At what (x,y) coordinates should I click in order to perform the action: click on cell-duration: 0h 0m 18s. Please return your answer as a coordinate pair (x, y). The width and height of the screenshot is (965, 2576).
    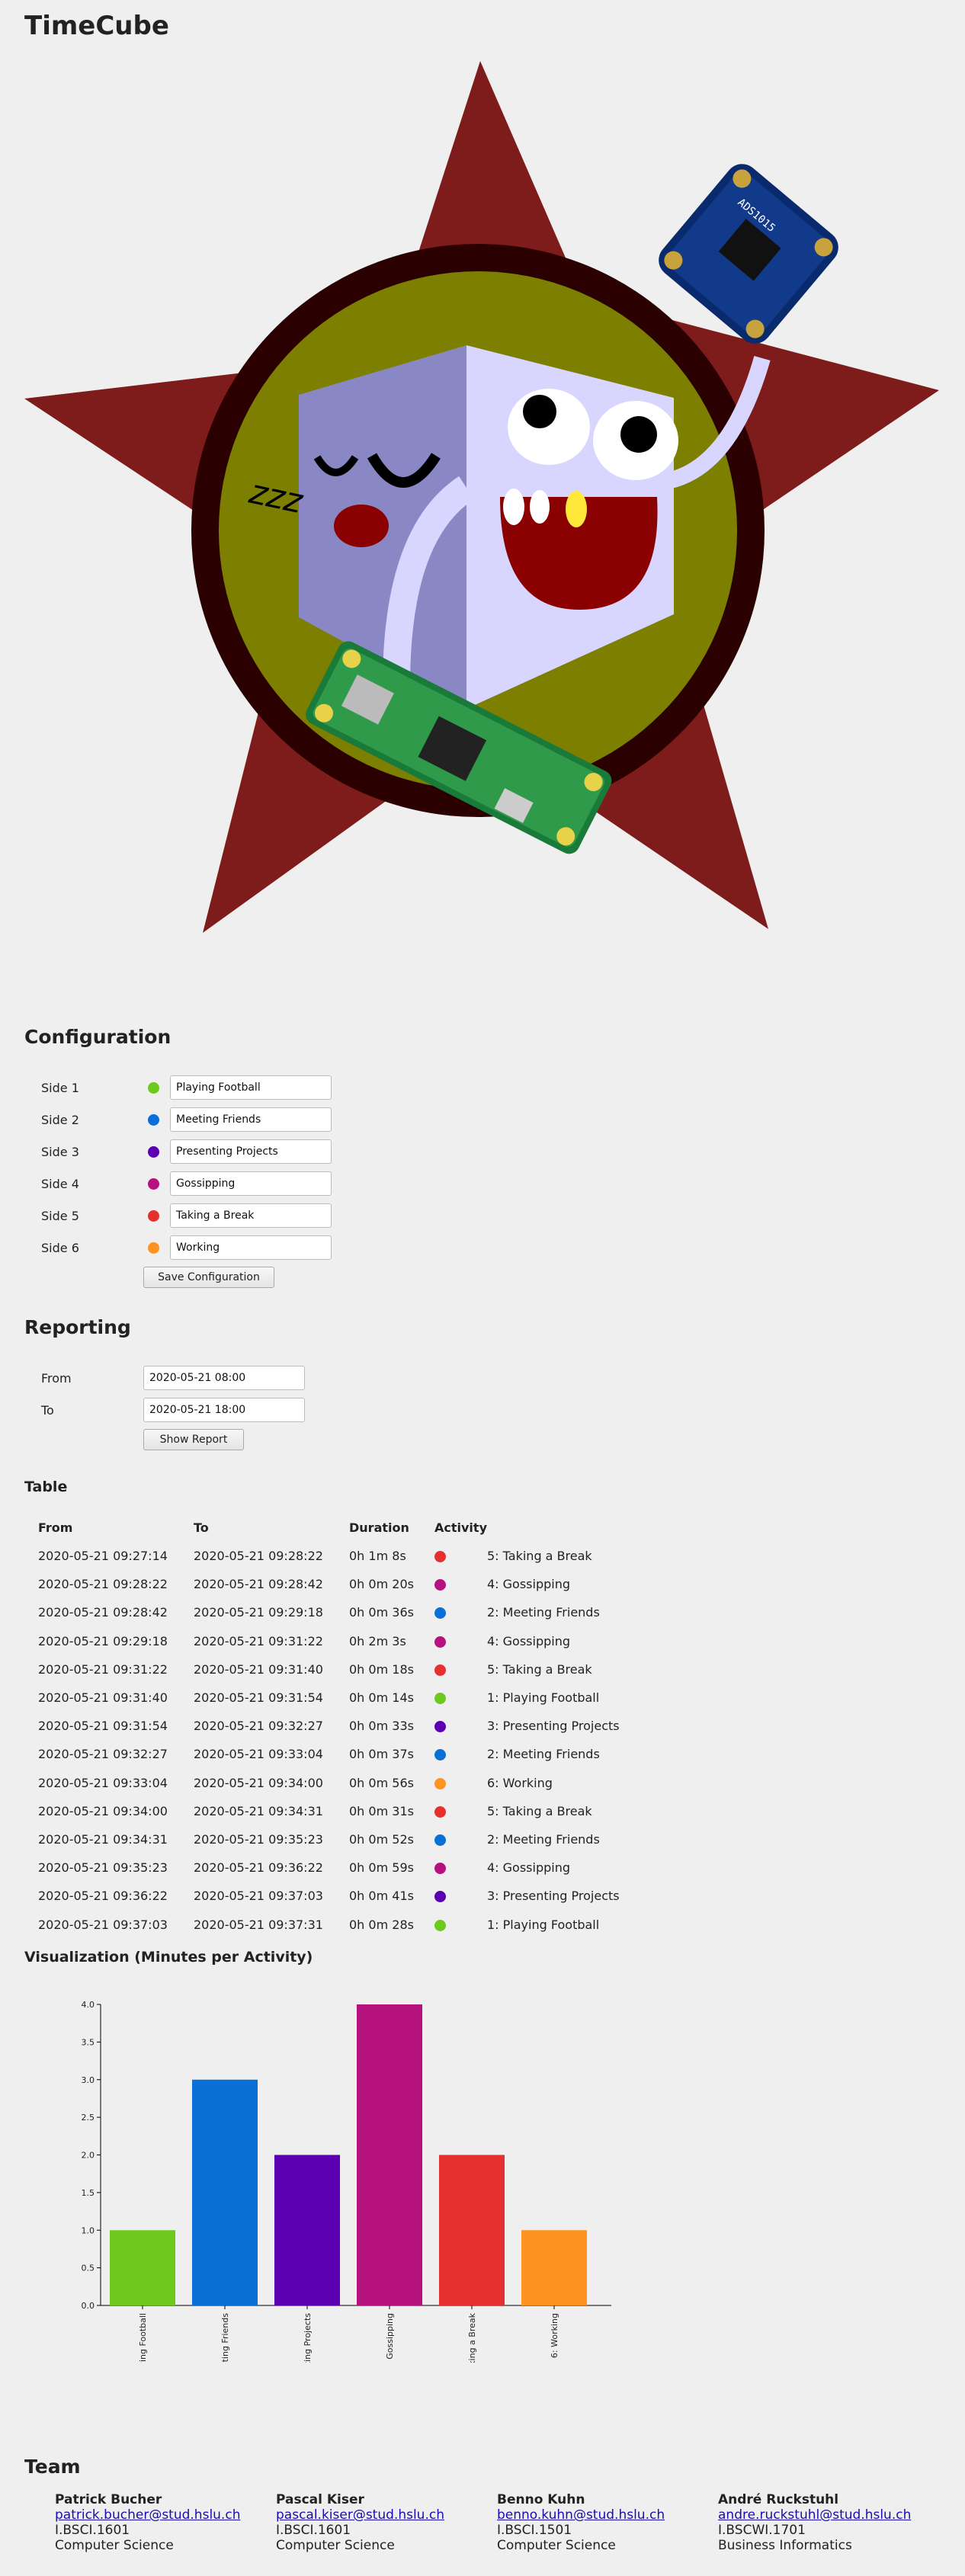
    Looking at the image, I should click on (381, 1669).